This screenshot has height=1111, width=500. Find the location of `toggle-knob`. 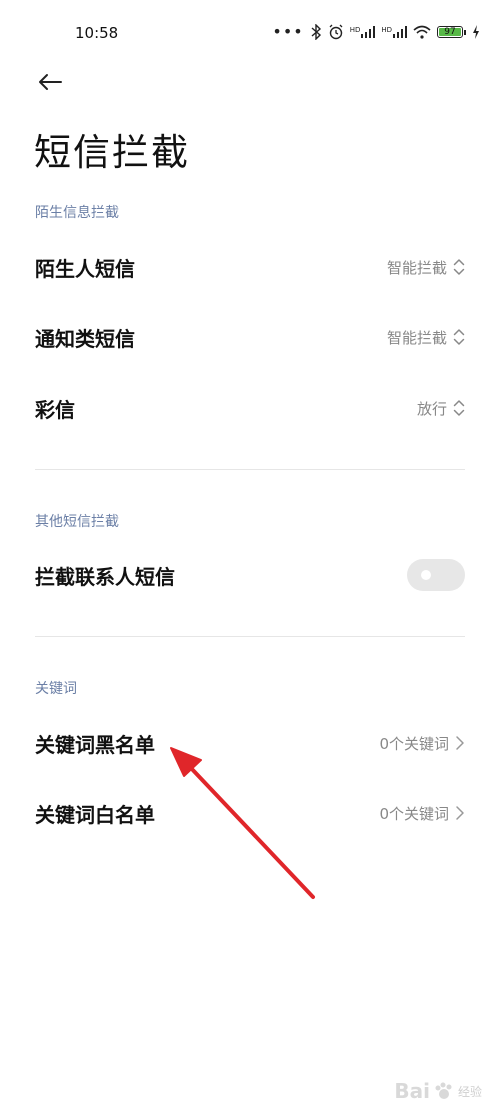

toggle-knob is located at coordinates (426, 575).